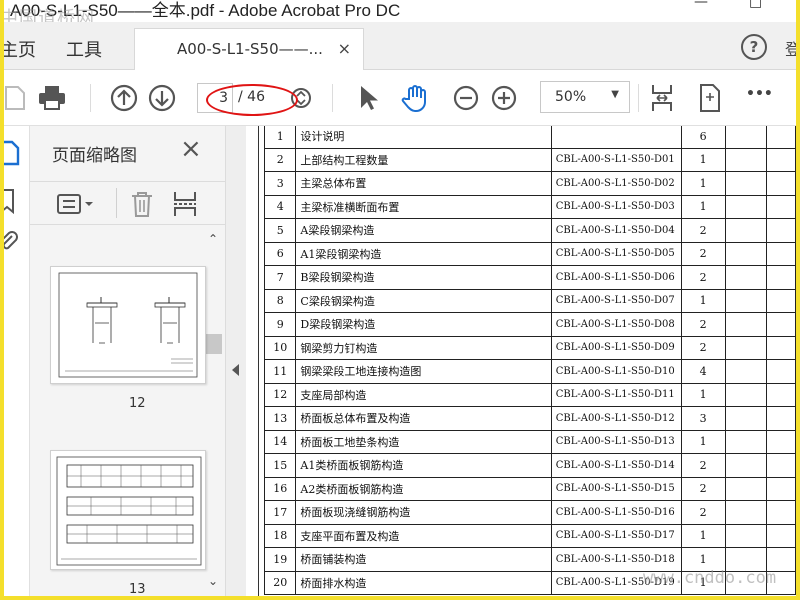 The height and width of the screenshot is (600, 800). What do you see at coordinates (423, 324) in the screenshot?
I see `drawing-name: D梁段钢梁构造` at bounding box center [423, 324].